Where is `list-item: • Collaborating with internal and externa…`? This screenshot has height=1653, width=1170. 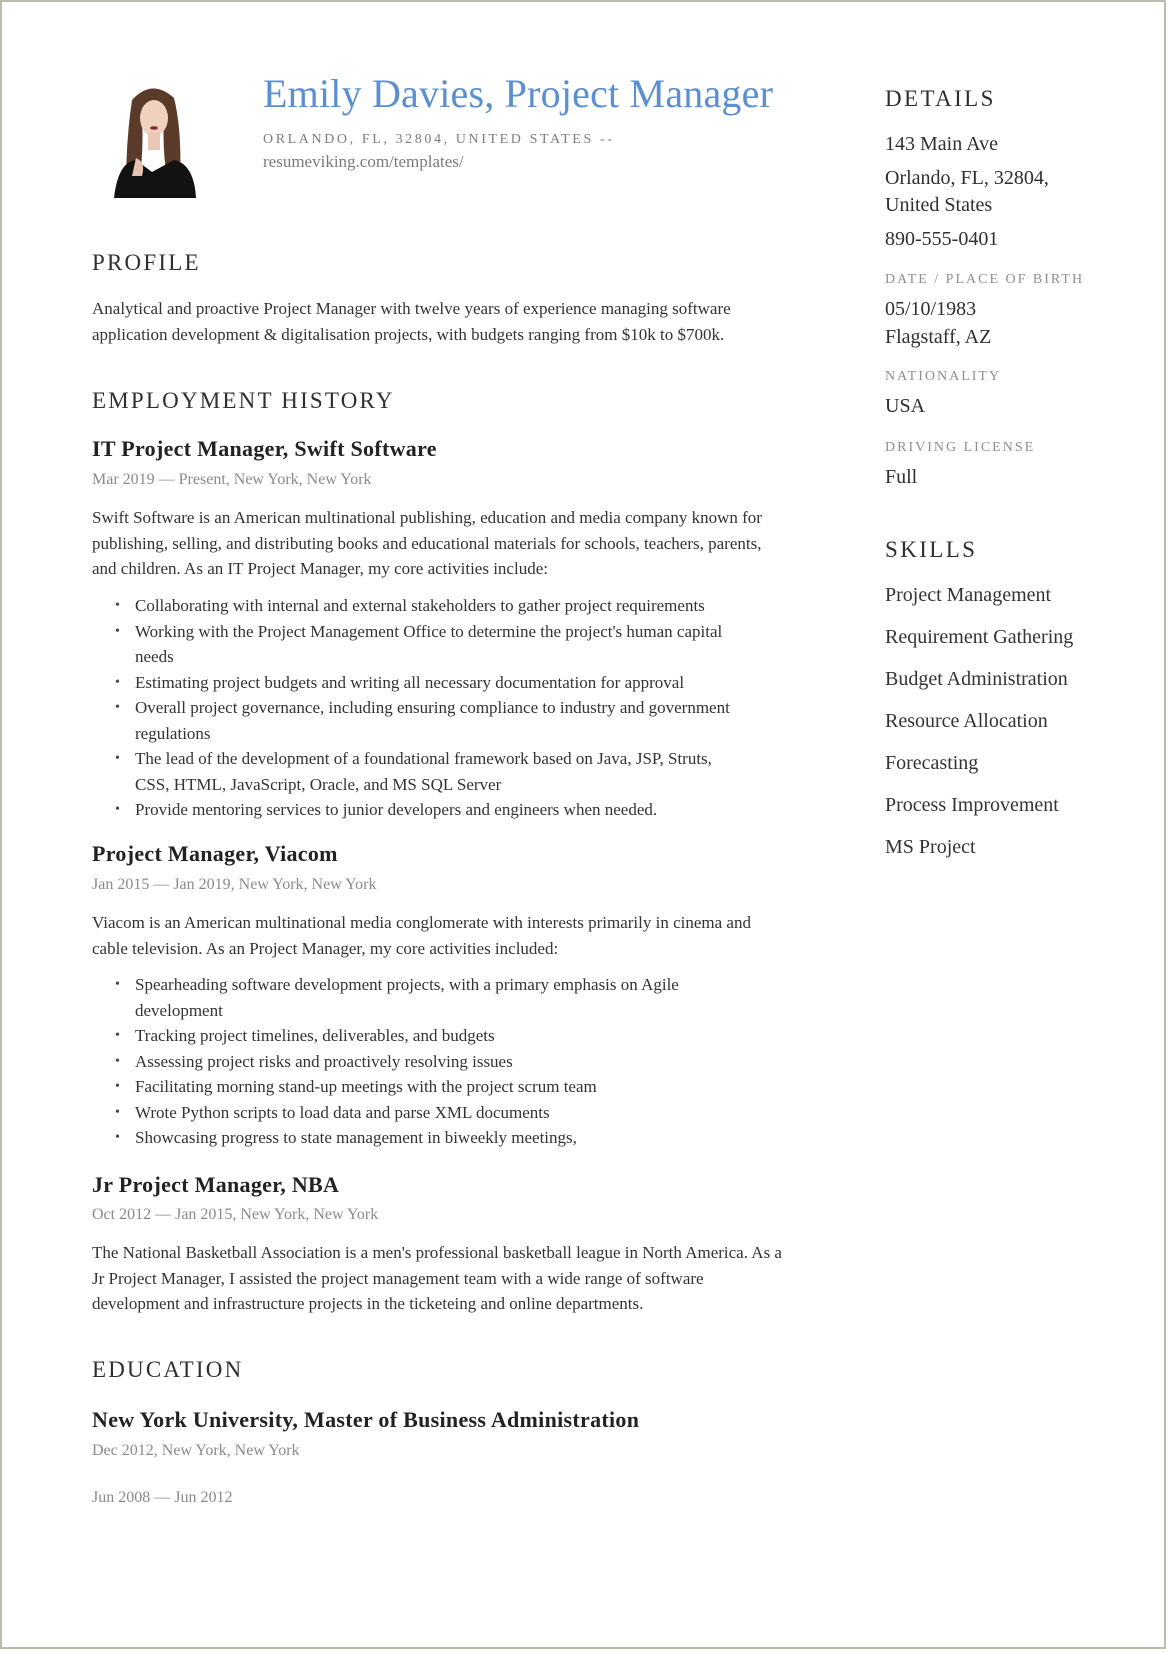
list-item: • Collaborating with internal and externa… is located at coordinates (417, 606).